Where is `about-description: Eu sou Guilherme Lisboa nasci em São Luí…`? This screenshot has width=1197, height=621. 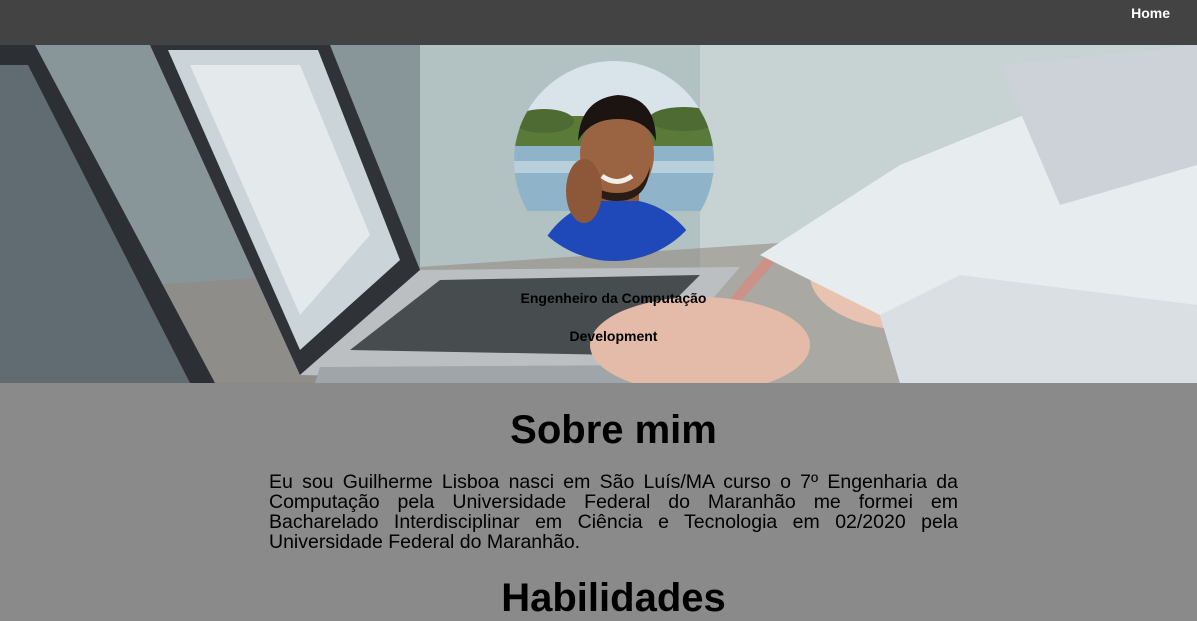
about-description: Eu sou Guilherme Lisboa nasci em São Luí… is located at coordinates (613, 512).